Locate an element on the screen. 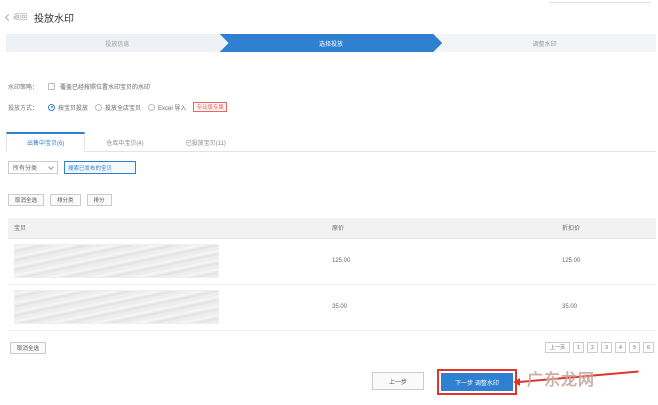 The height and width of the screenshot is (405, 658). arrow-left-icon is located at coordinates (516, 382).